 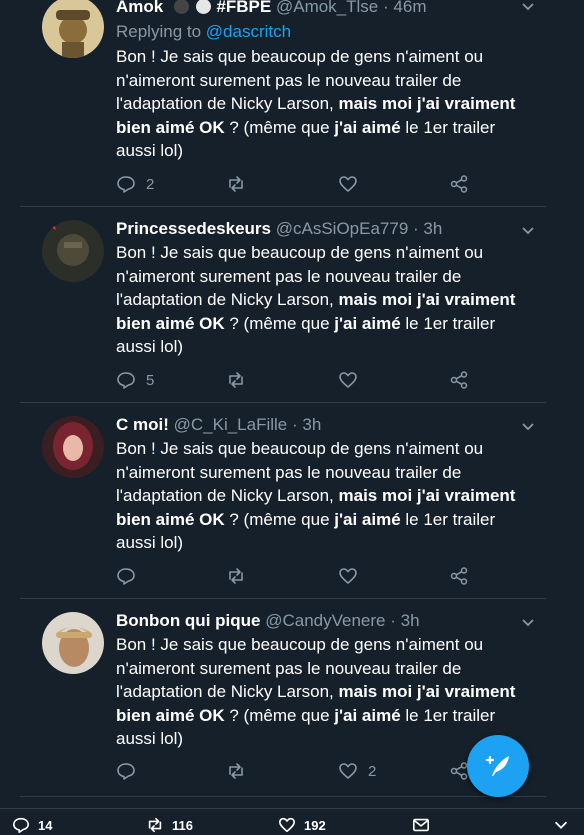 What do you see at coordinates (296, 771) in the screenshot?
I see `tweet-actions: 2` at bounding box center [296, 771].